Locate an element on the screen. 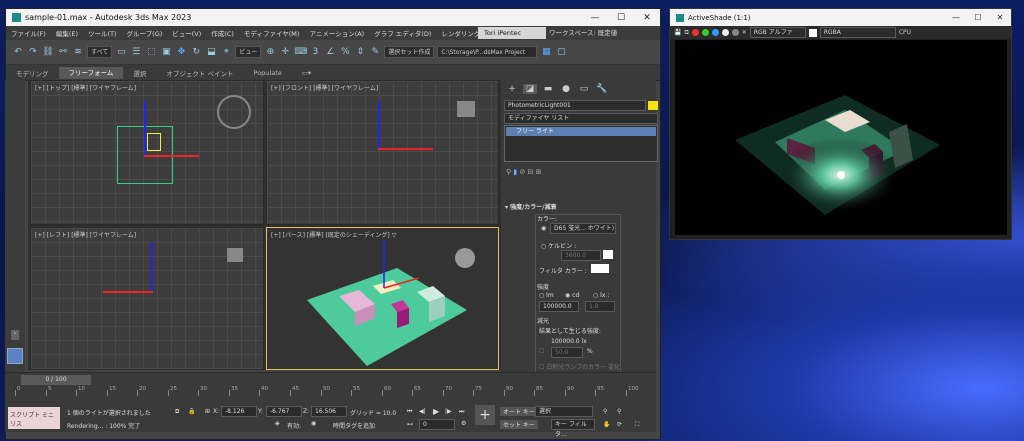 The height and width of the screenshot is (441, 1024). x-field: -8.126 is located at coordinates (239, 411).